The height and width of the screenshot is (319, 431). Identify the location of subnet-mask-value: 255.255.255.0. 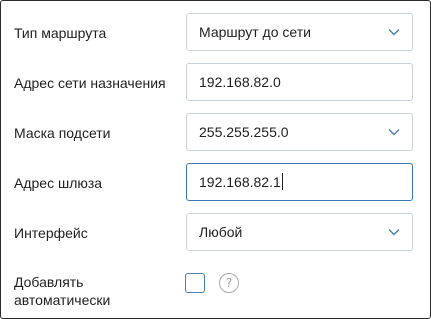
(244, 132).